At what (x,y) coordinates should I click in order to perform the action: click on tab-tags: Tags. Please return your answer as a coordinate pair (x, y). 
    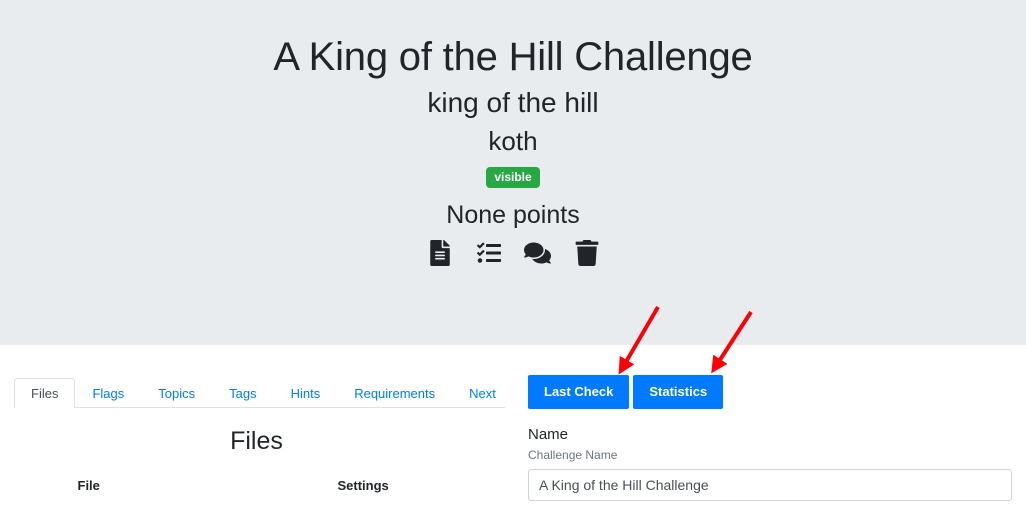
    Looking at the image, I should click on (242, 393).